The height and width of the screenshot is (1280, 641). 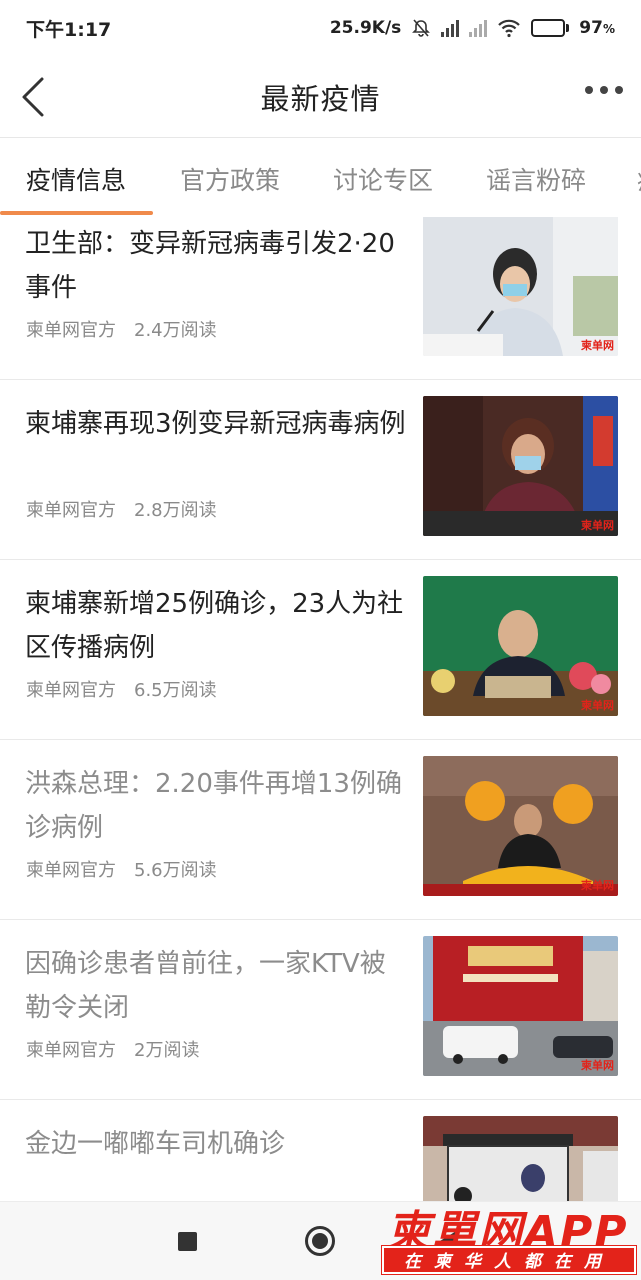 I want to click on status-time: 下午1:17, so click(x=69, y=29).